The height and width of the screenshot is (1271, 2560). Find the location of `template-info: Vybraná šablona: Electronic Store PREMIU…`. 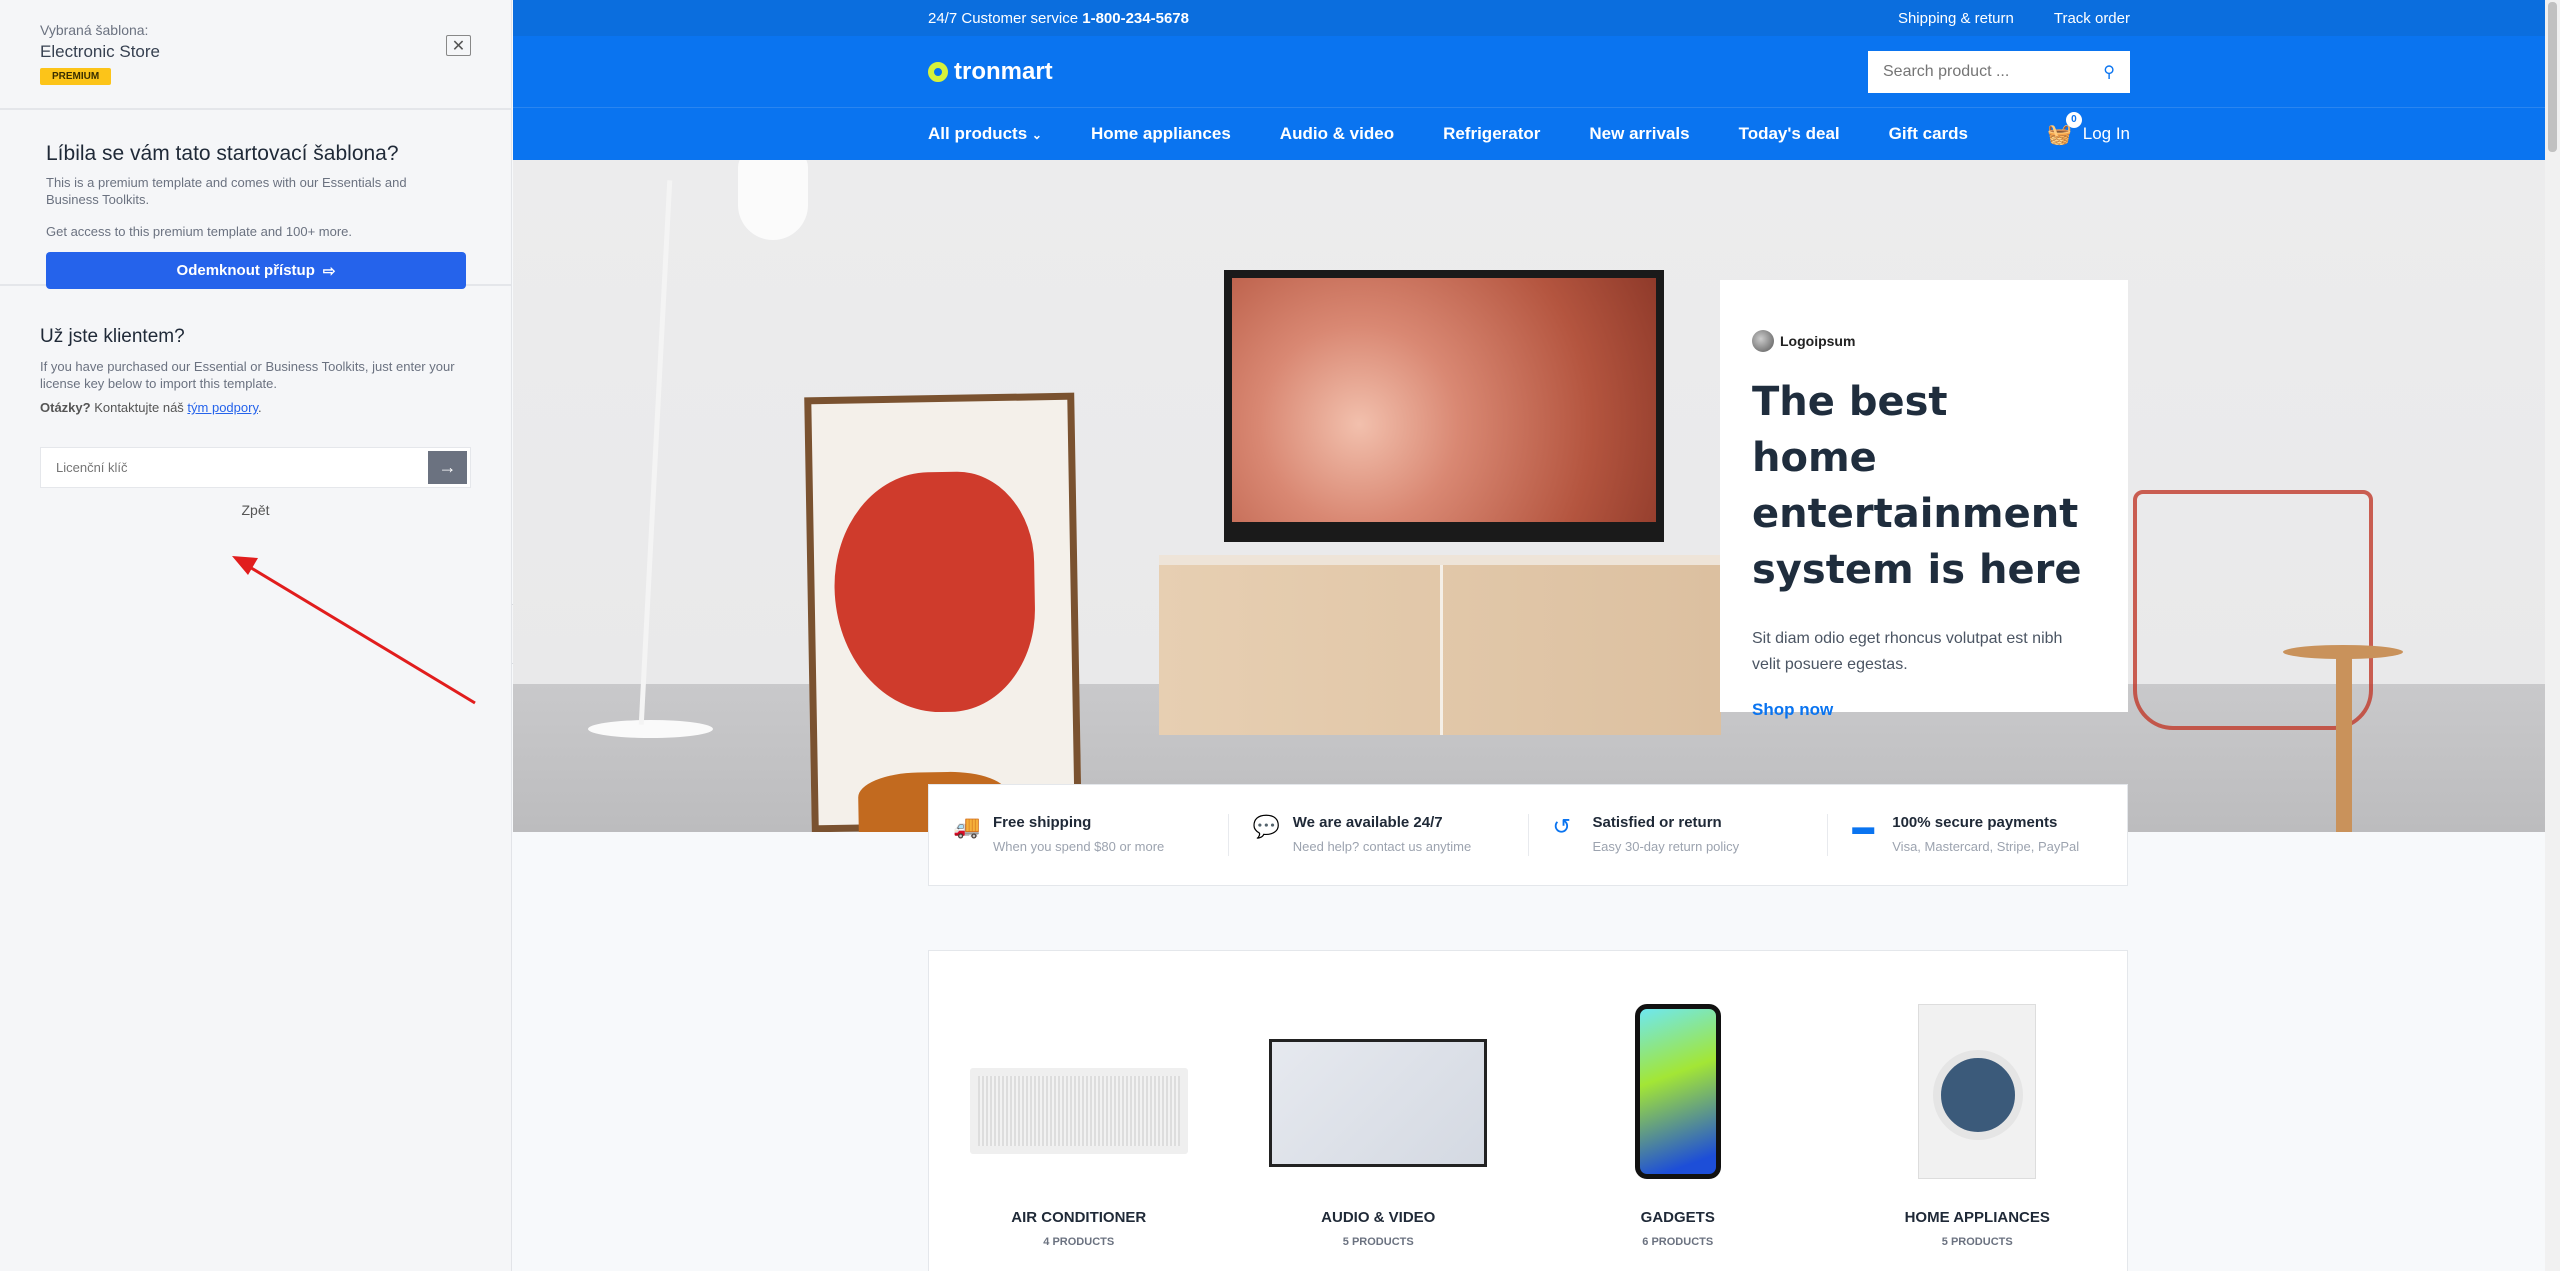

template-info: Vybraná šablona: Electronic Store PREMIU… is located at coordinates (255, 55).